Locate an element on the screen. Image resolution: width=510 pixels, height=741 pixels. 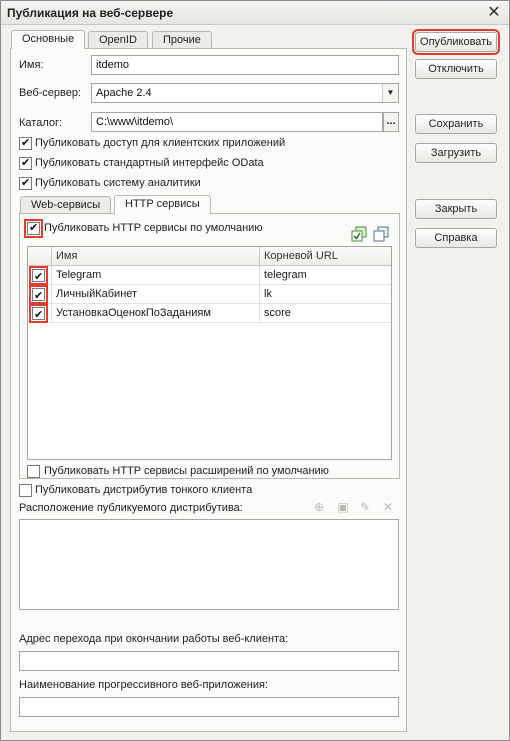
pwa-name-input is located at coordinates (209, 707).